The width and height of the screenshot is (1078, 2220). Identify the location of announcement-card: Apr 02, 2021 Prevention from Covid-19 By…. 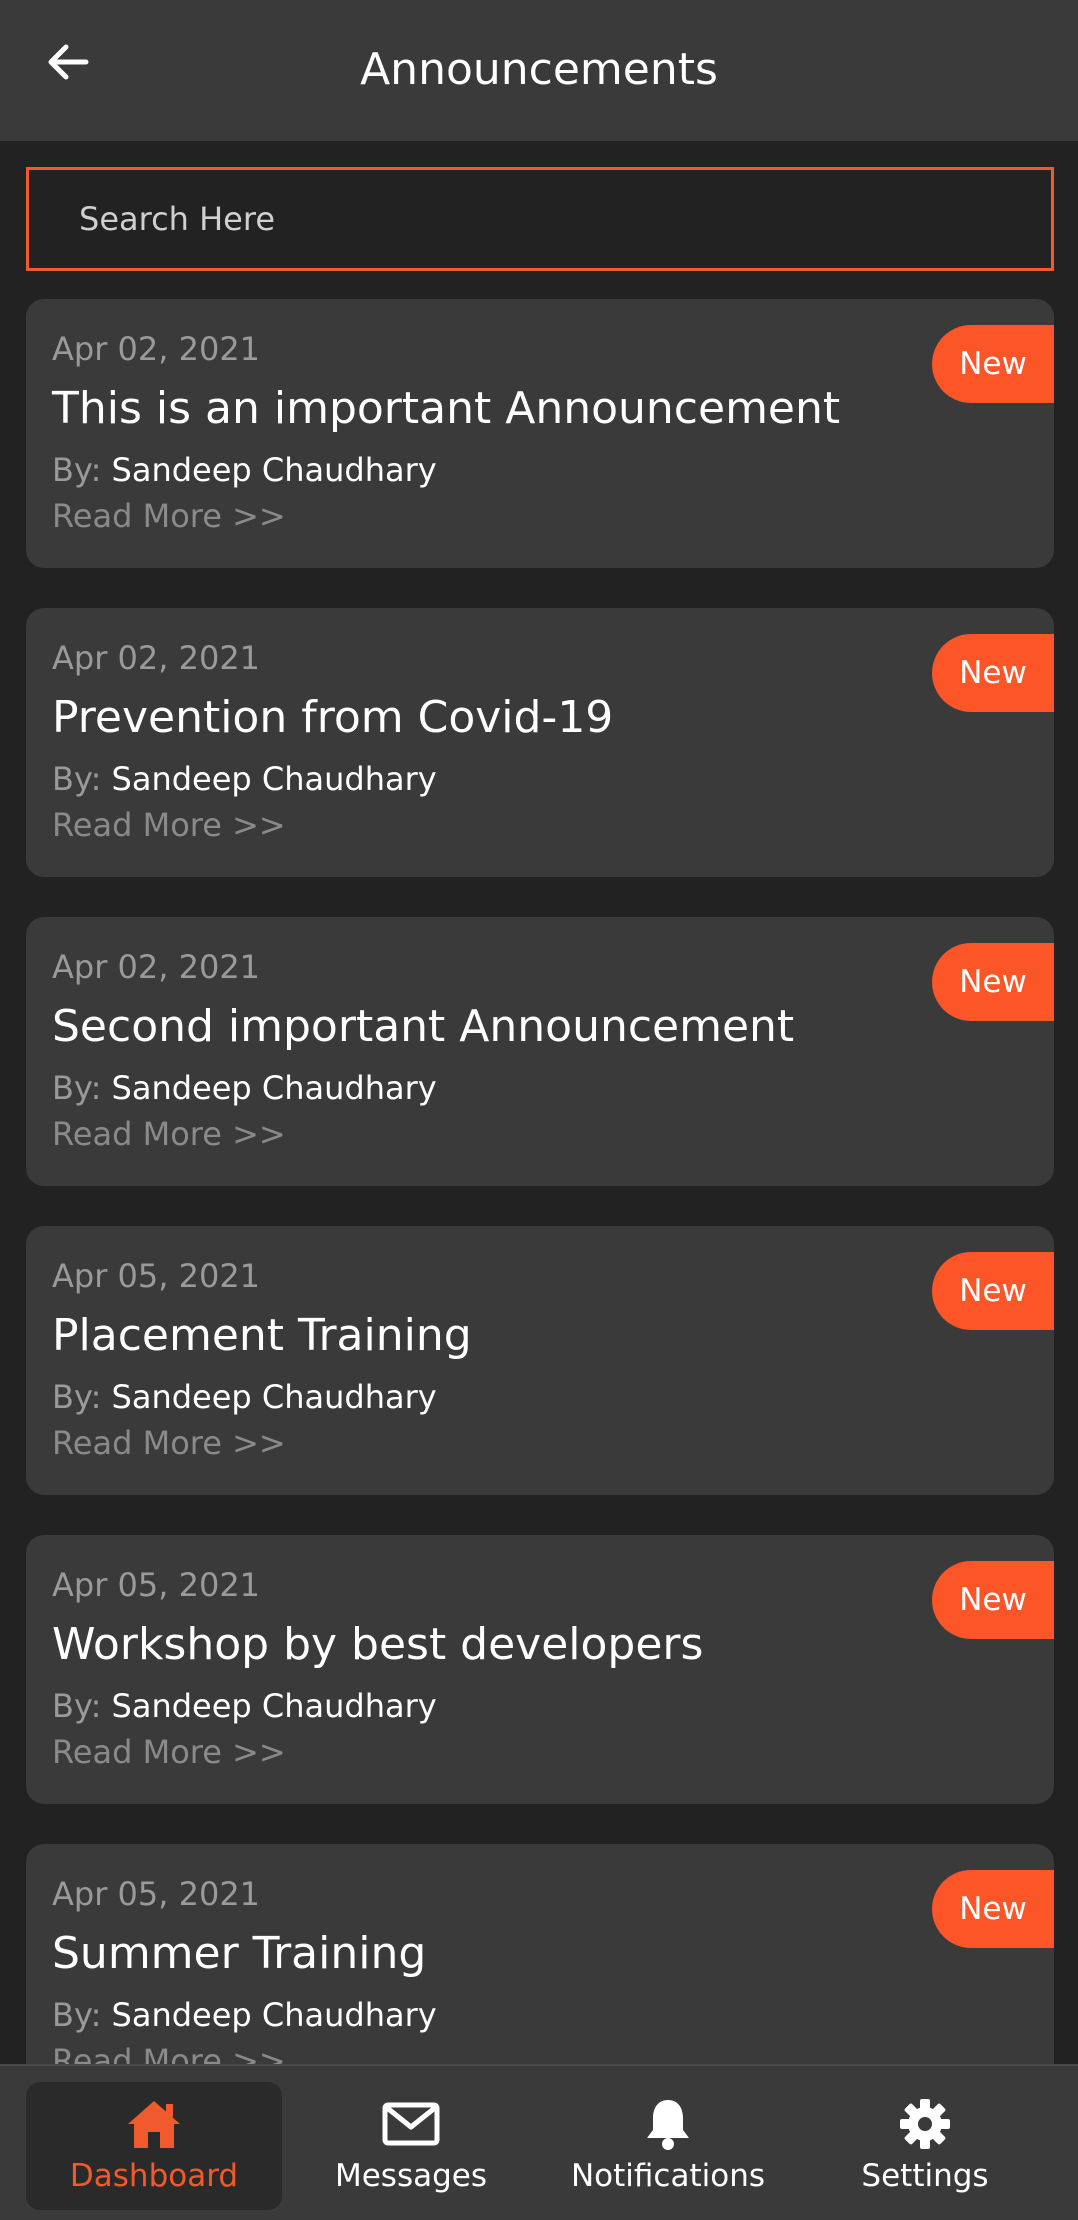
(540, 742).